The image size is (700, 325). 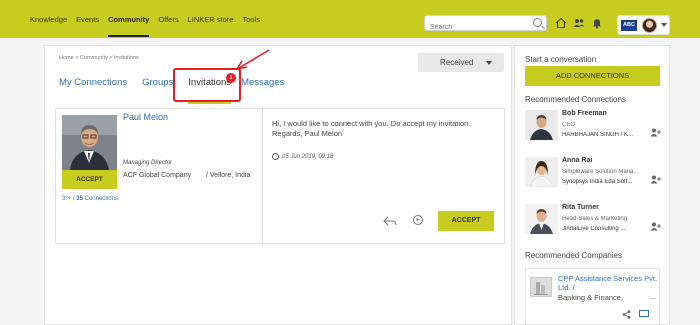 What do you see at coordinates (541, 287) in the screenshot?
I see `company-logo-icon` at bounding box center [541, 287].